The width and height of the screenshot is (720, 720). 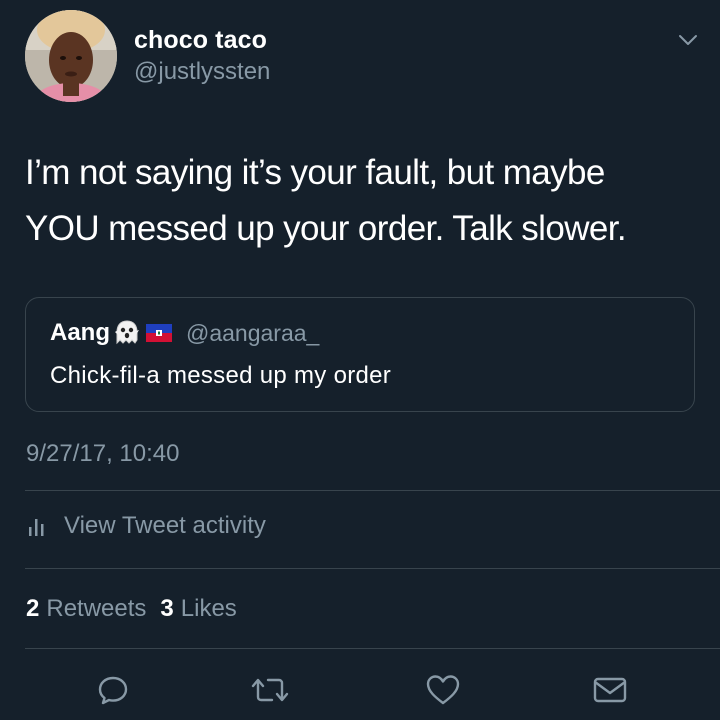 What do you see at coordinates (270, 690) in the screenshot?
I see `retweet-icon` at bounding box center [270, 690].